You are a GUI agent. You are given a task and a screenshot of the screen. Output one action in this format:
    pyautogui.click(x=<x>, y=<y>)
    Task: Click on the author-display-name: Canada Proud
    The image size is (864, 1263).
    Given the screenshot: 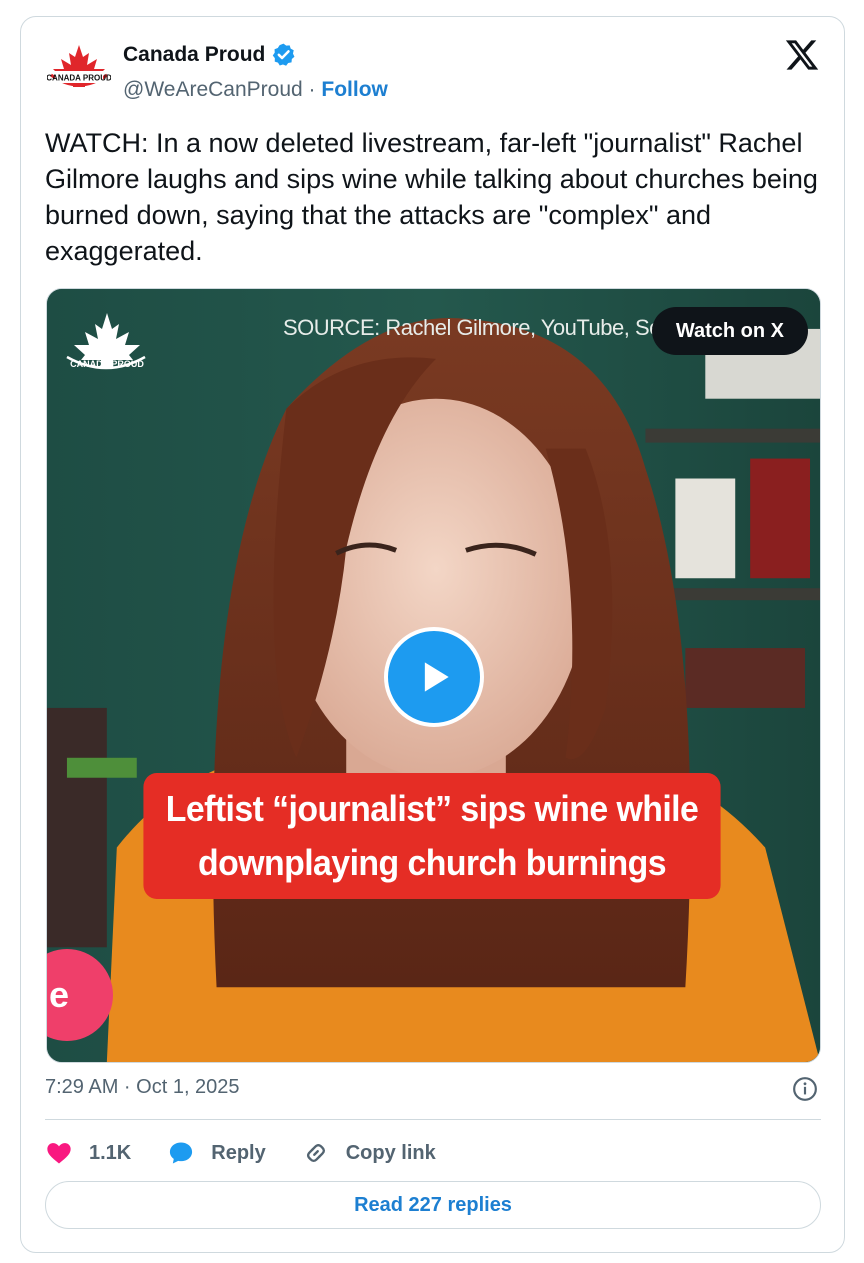 What is the action you would take?
    pyautogui.click(x=194, y=55)
    